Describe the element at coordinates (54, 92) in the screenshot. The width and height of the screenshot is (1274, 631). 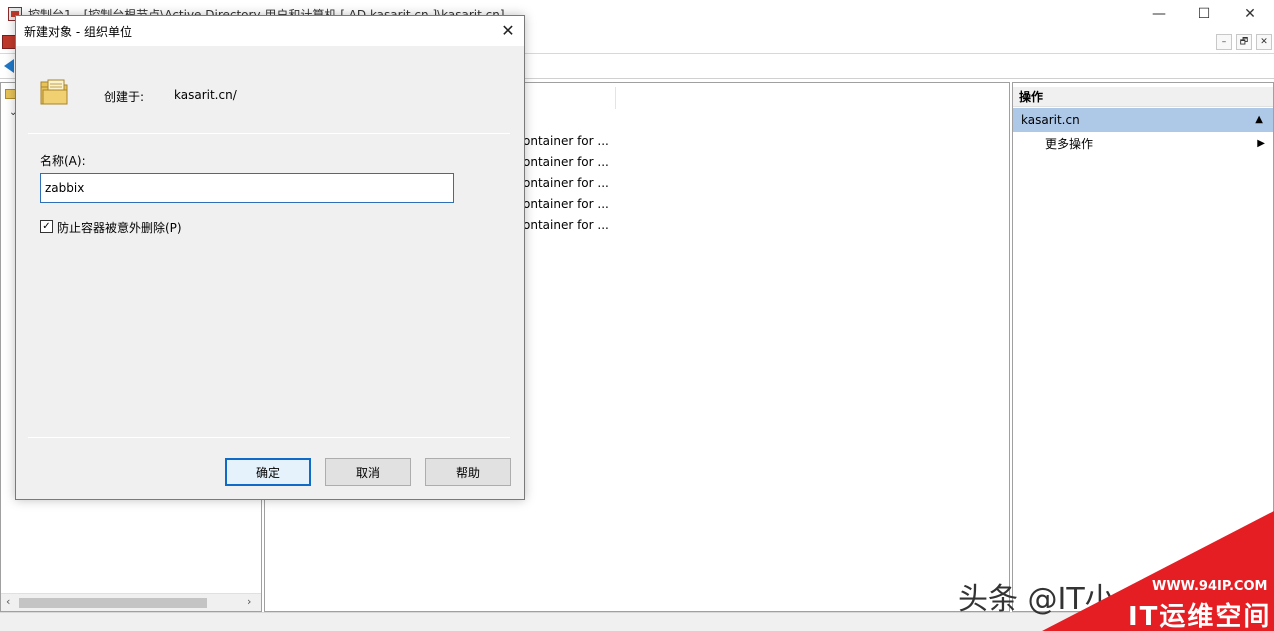
I see `organizational-unit-icon` at that location.